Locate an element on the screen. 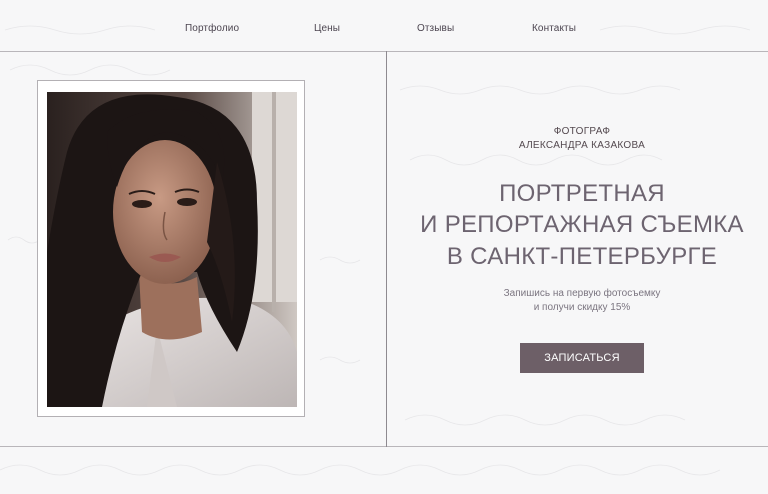 Image resolution: width=768 pixels, height=494 pixels. nav-link-prices: Цены is located at coordinates (327, 28).